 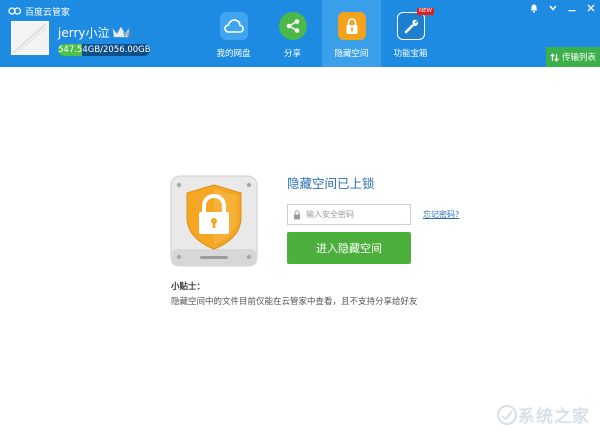 I want to click on minimize-button, so click(x=571, y=8).